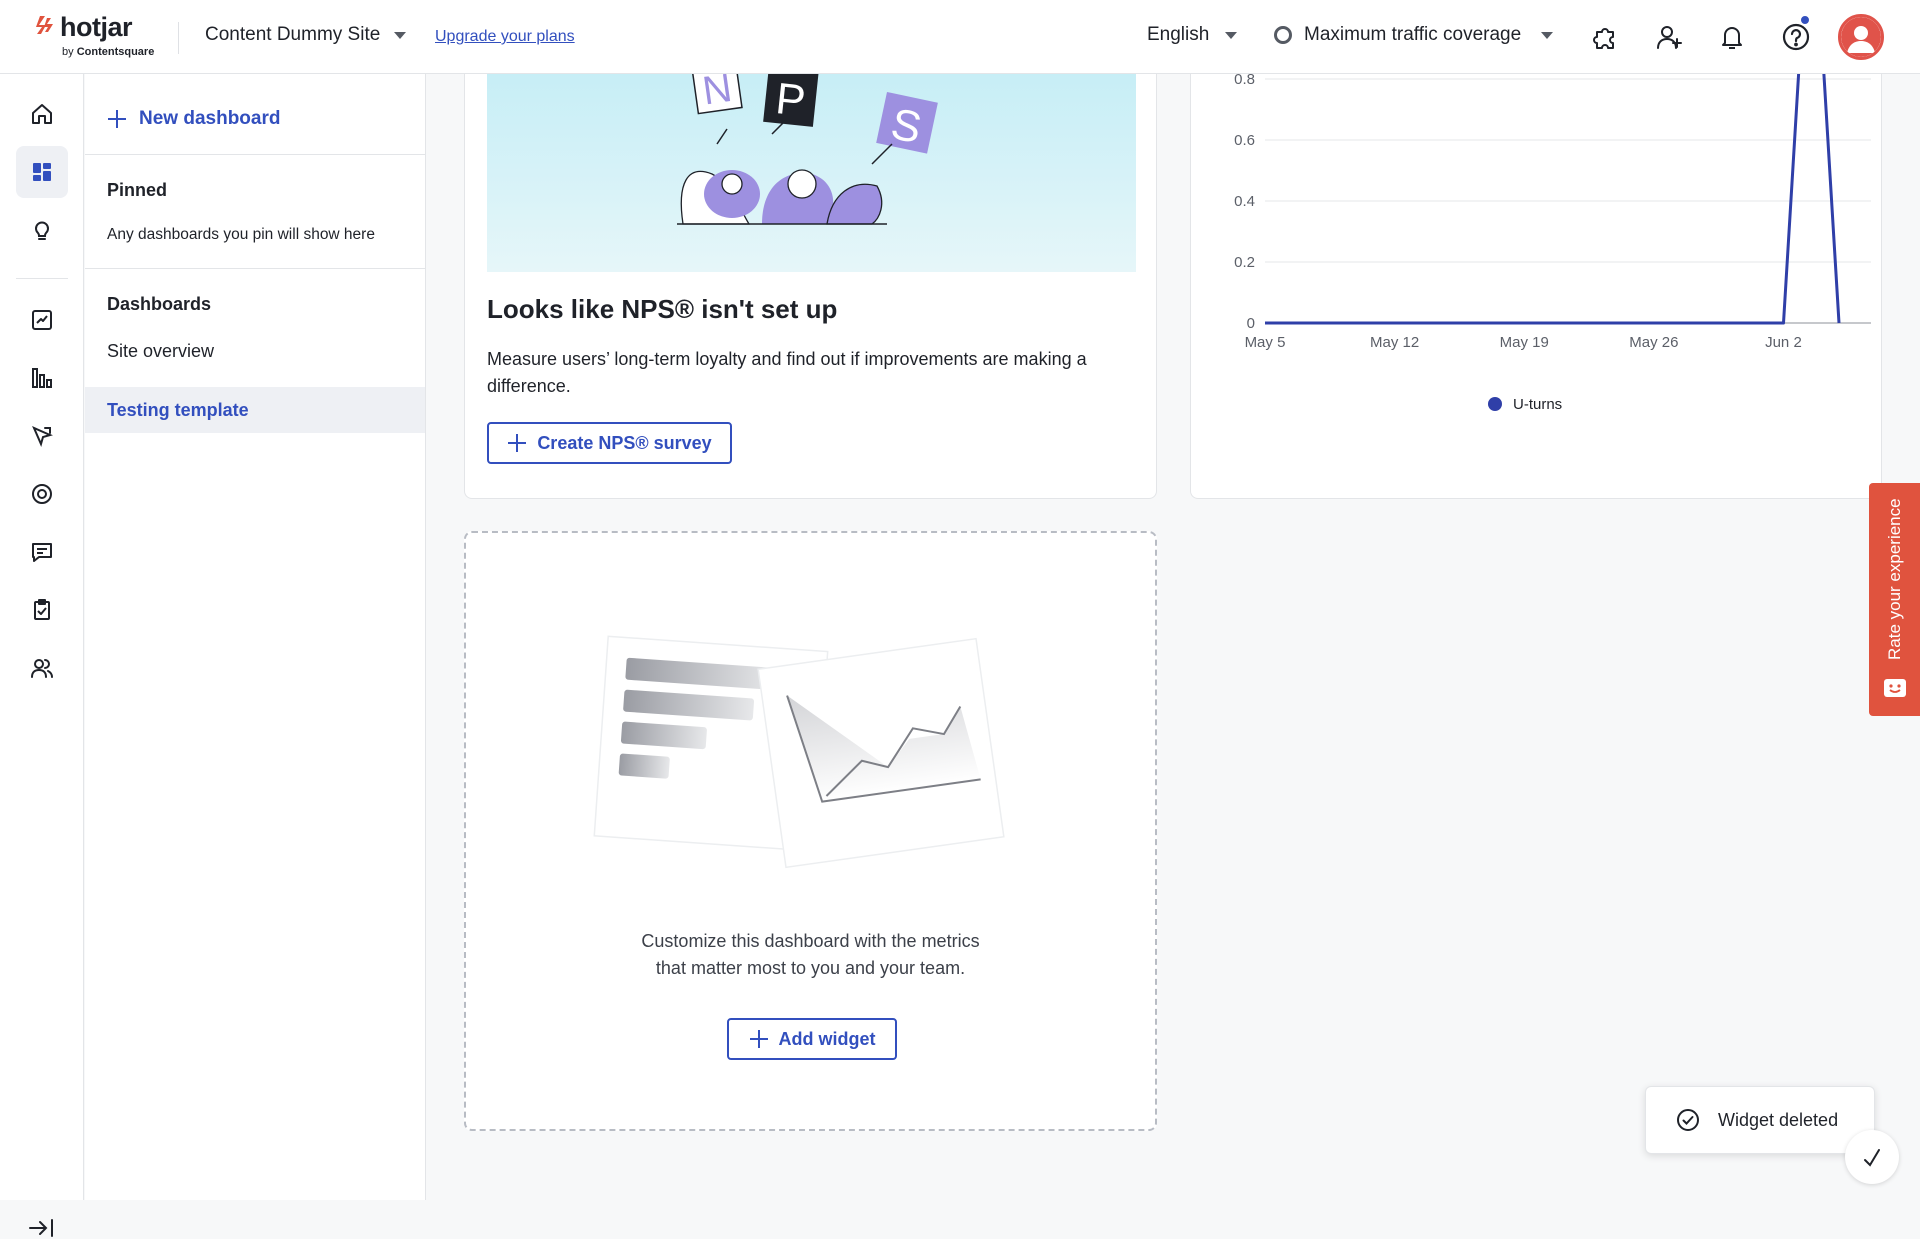  What do you see at coordinates (1688, 1120) in the screenshot?
I see `check-circle-icon` at bounding box center [1688, 1120].